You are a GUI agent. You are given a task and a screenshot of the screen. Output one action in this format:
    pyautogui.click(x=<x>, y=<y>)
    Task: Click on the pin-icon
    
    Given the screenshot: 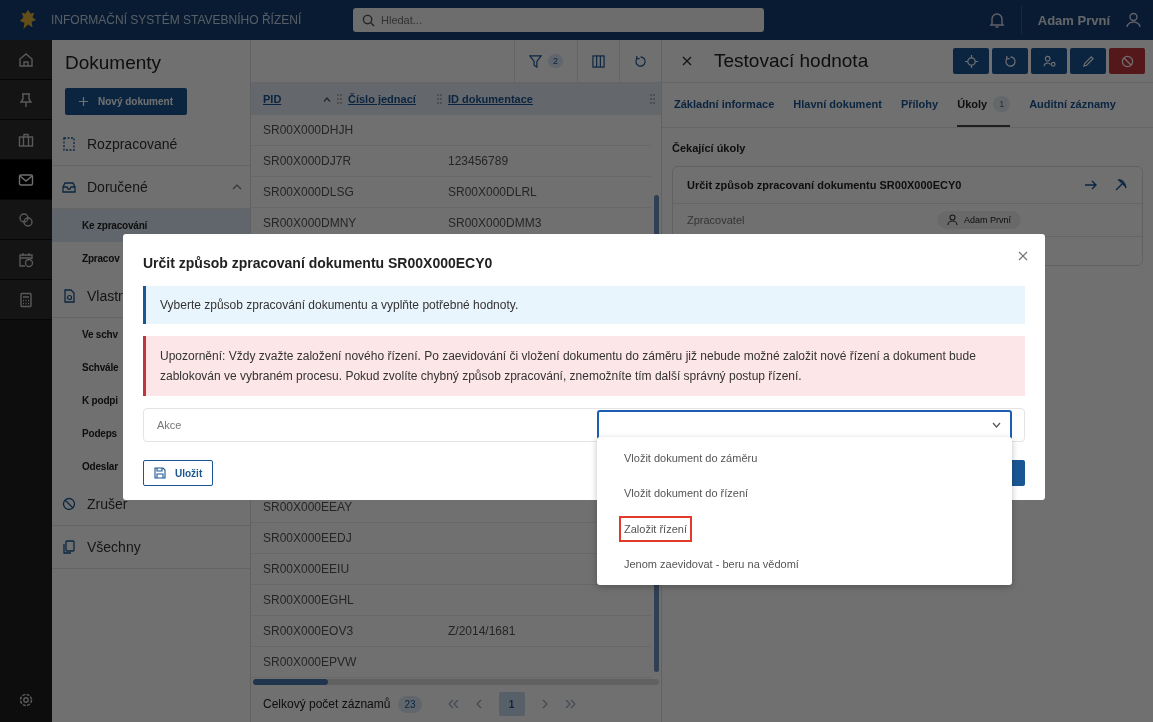 What is the action you would take?
    pyautogui.click(x=26, y=99)
    